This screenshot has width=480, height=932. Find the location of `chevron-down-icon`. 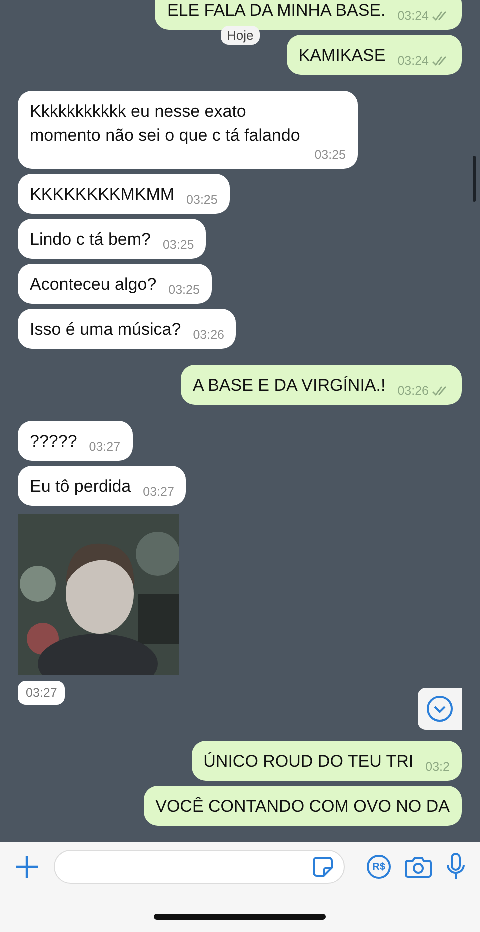

chevron-down-icon is located at coordinates (440, 709).